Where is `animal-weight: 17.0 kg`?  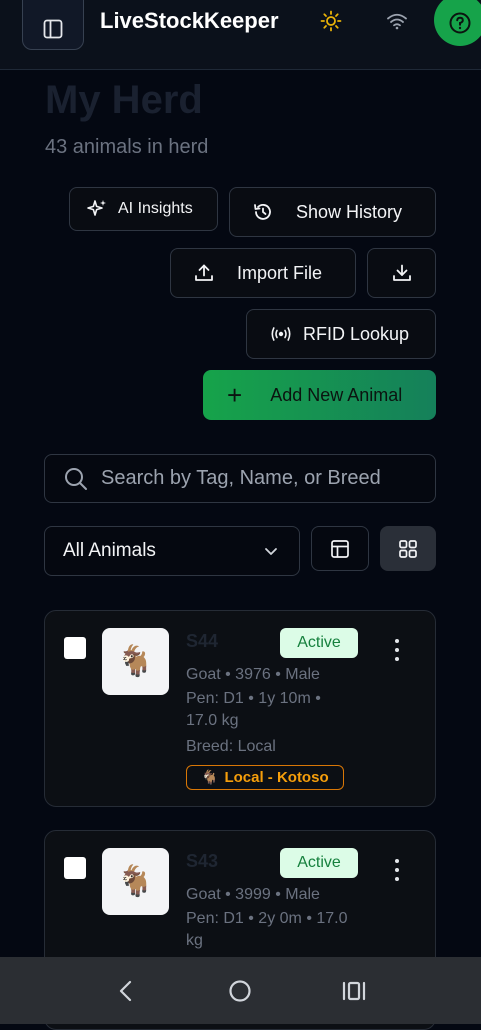
animal-weight: 17.0 kg is located at coordinates (212, 720).